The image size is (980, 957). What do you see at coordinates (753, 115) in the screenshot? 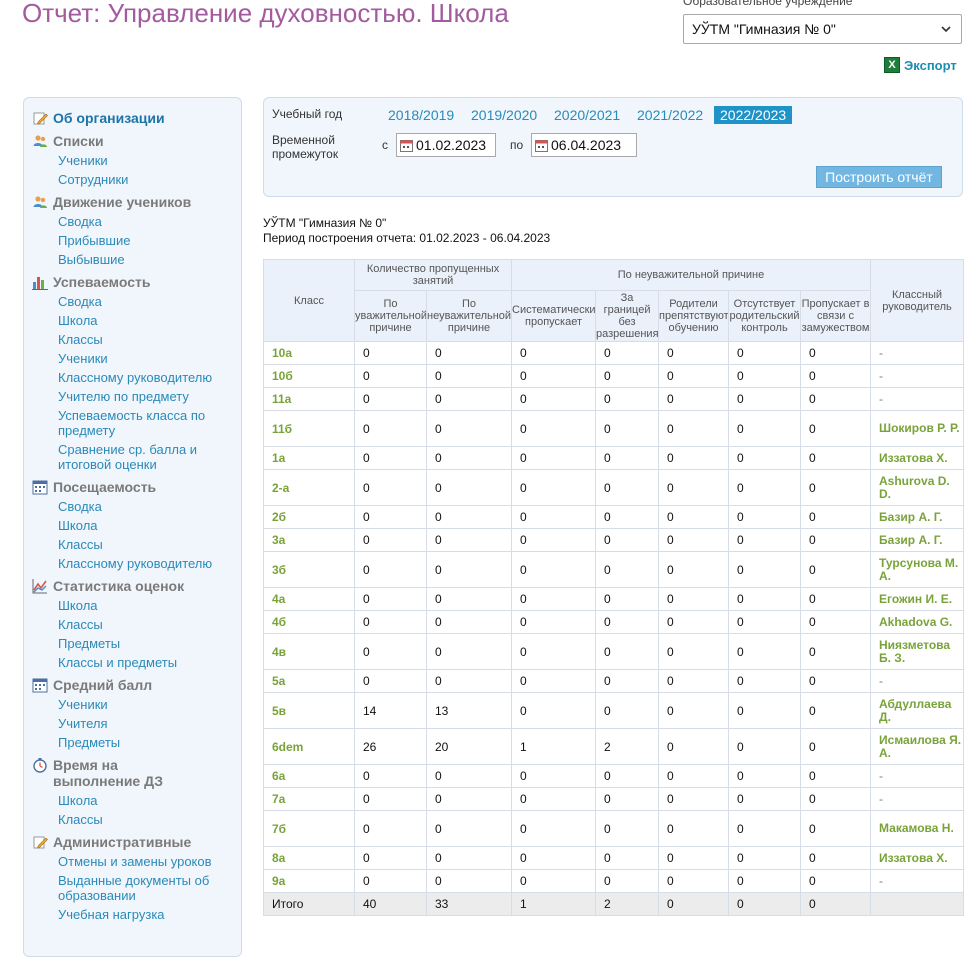
I see `year-tab-4: 2022/2023` at bounding box center [753, 115].